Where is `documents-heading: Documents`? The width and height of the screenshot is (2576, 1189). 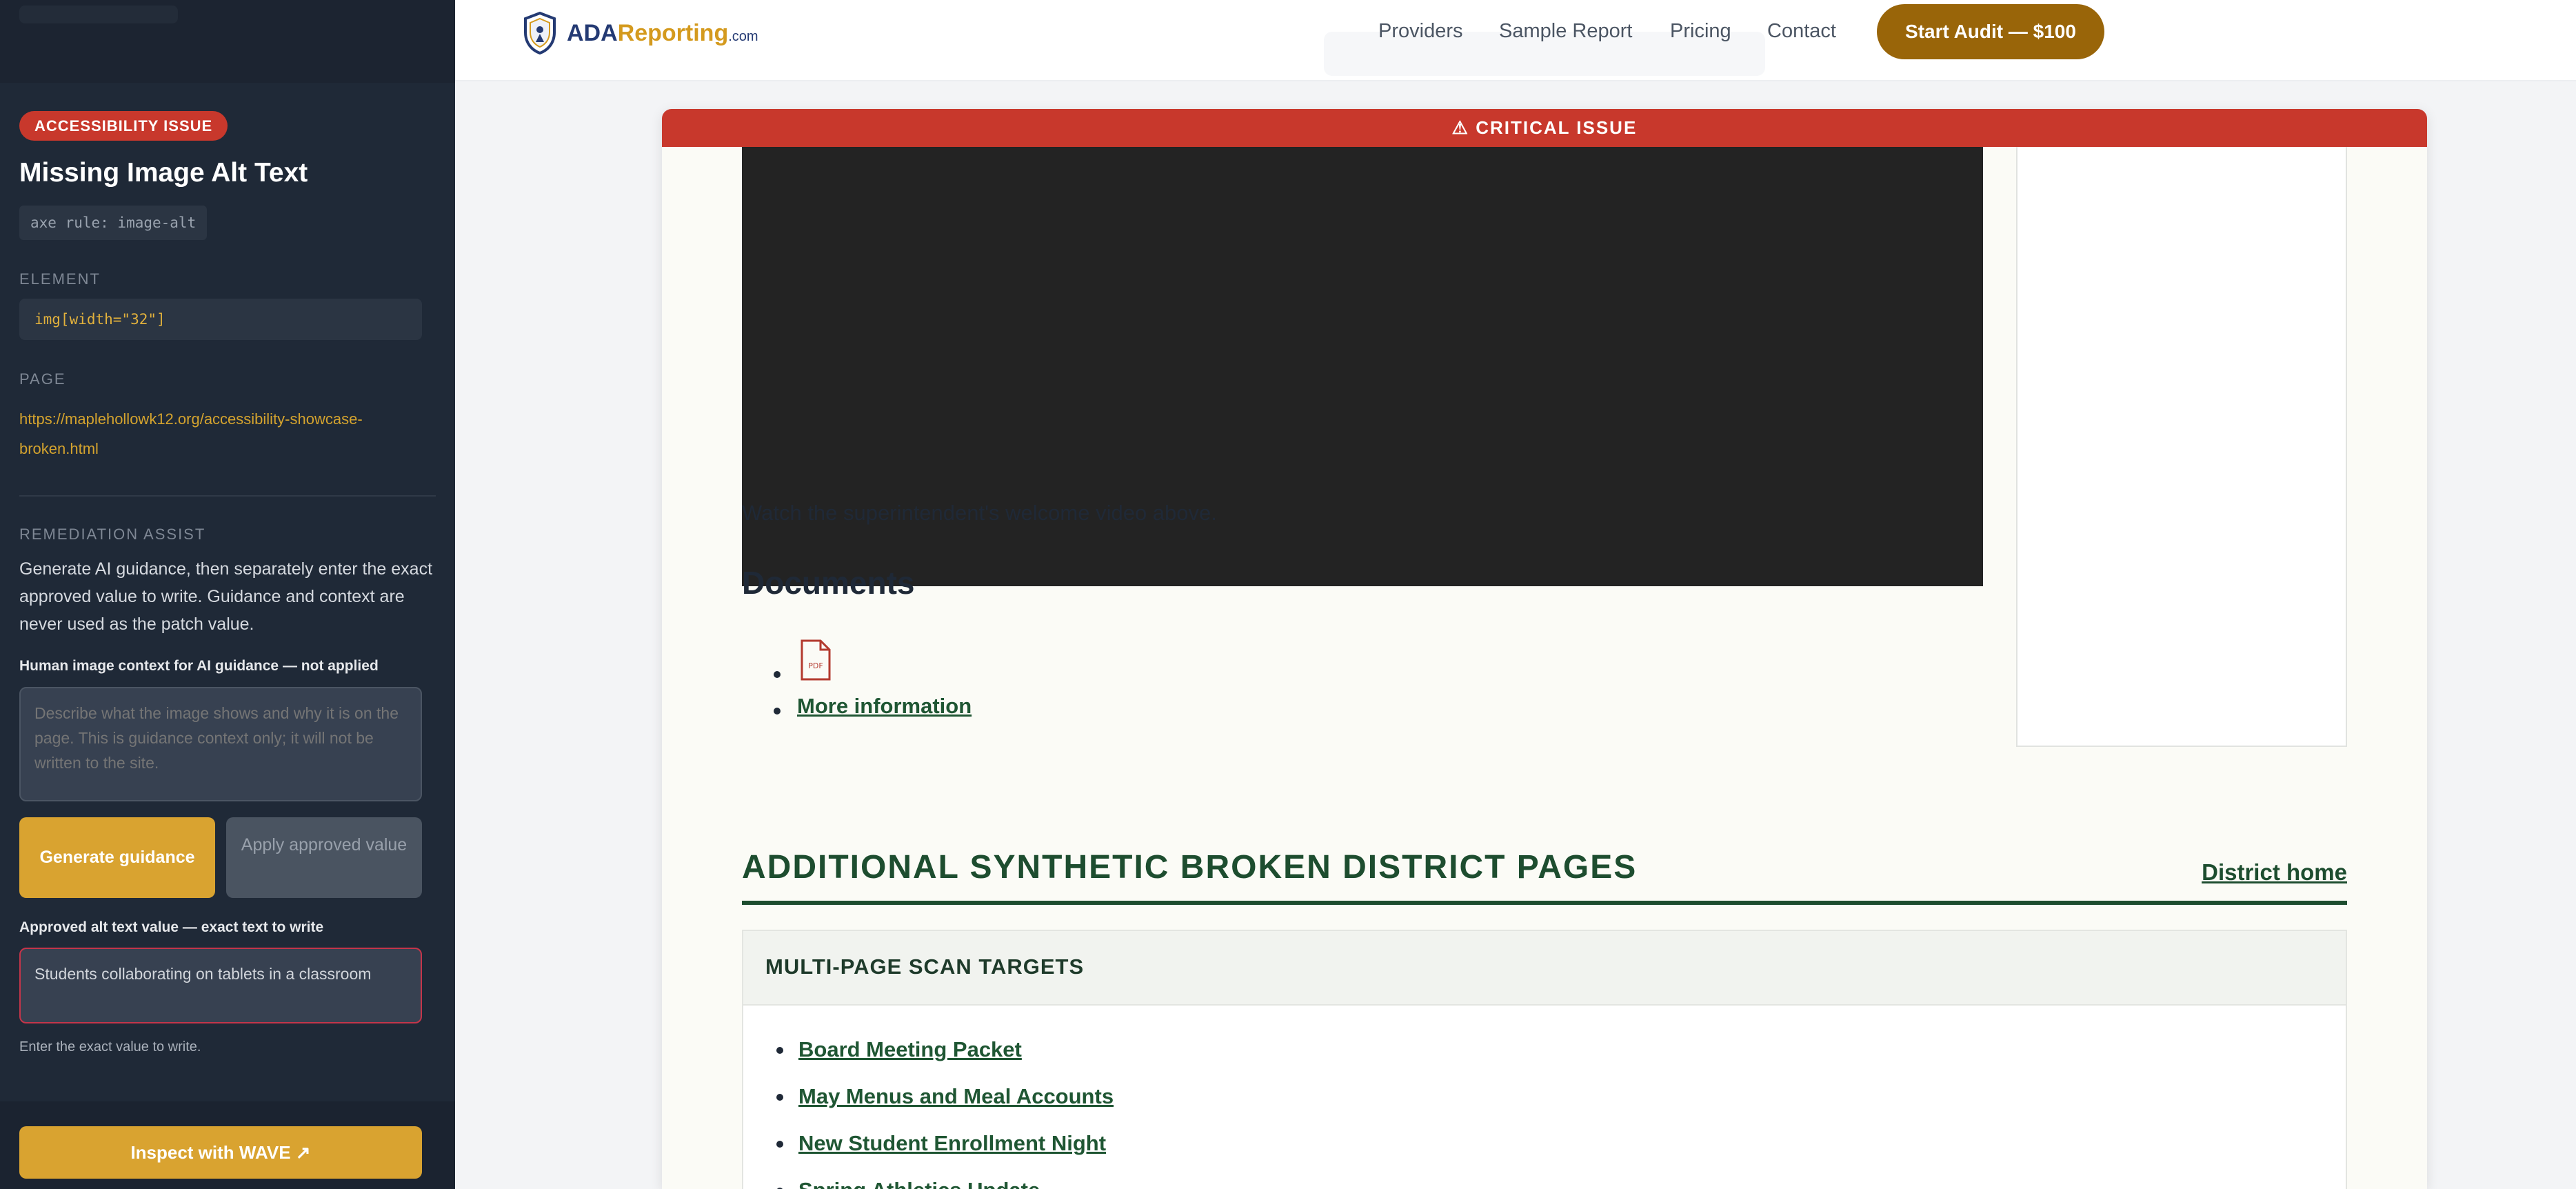 documents-heading: Documents is located at coordinates (828, 583).